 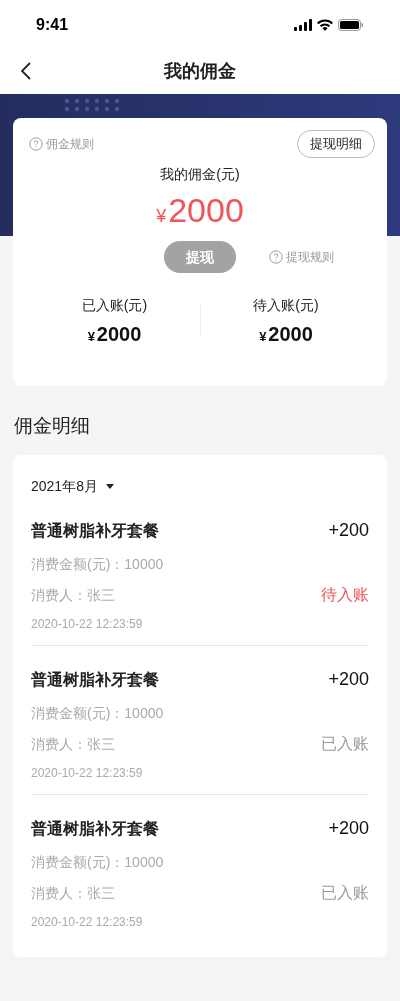 I want to click on month-filter: 2021年8月, so click(x=72, y=486).